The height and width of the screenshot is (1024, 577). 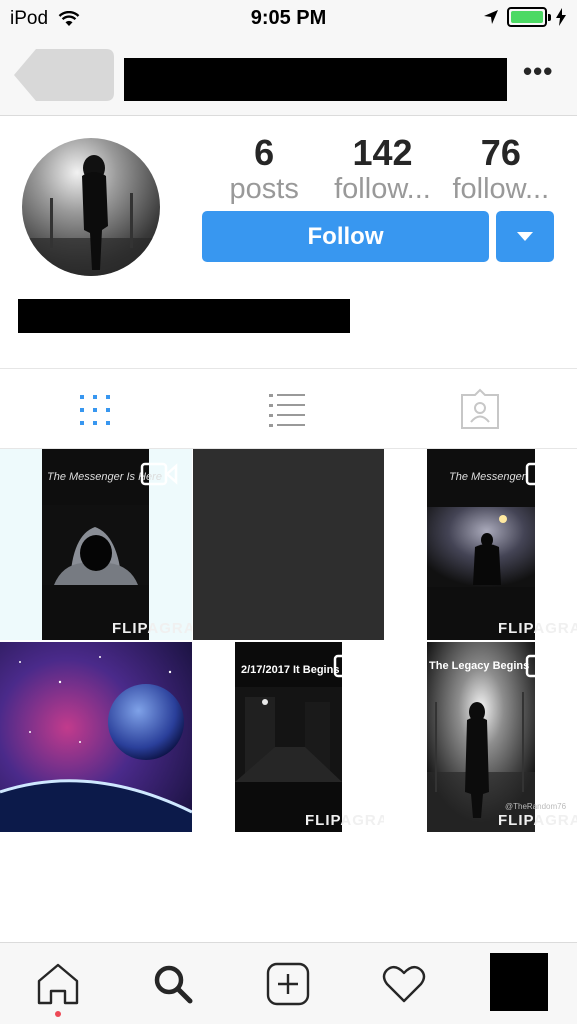 I want to click on list-icon, so click(x=287, y=410).